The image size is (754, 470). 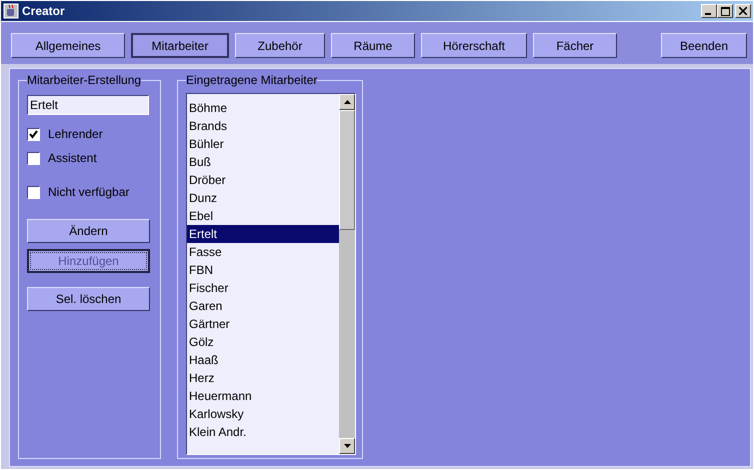 I want to click on scroll-up-button, so click(x=347, y=102).